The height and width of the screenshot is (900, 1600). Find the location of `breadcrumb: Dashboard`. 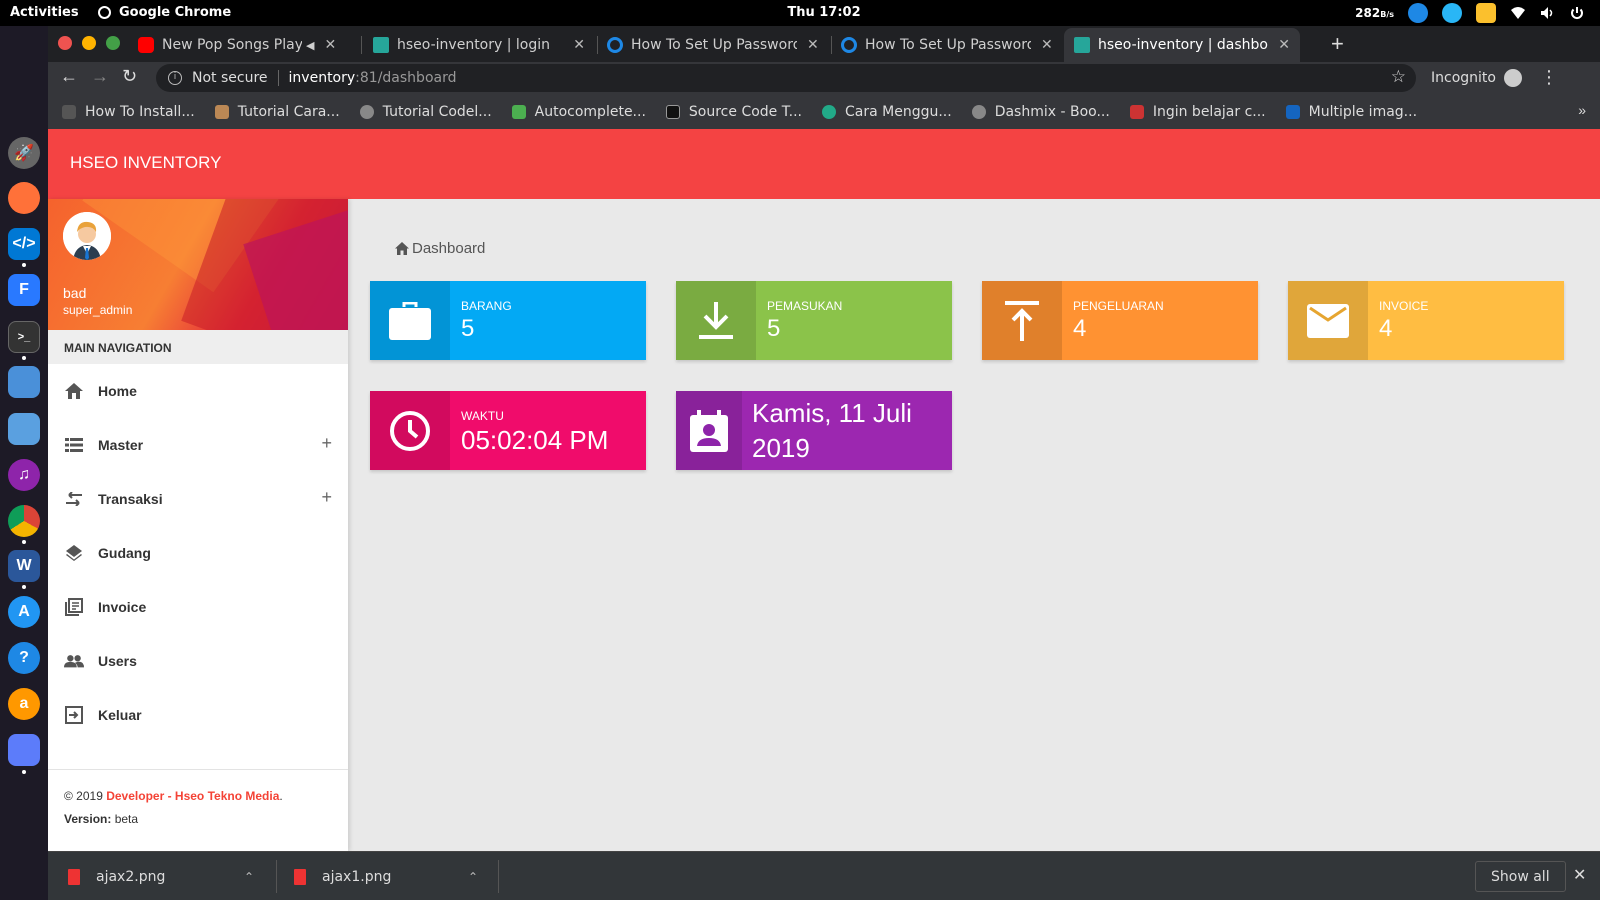

breadcrumb: Dashboard is located at coordinates (440, 248).